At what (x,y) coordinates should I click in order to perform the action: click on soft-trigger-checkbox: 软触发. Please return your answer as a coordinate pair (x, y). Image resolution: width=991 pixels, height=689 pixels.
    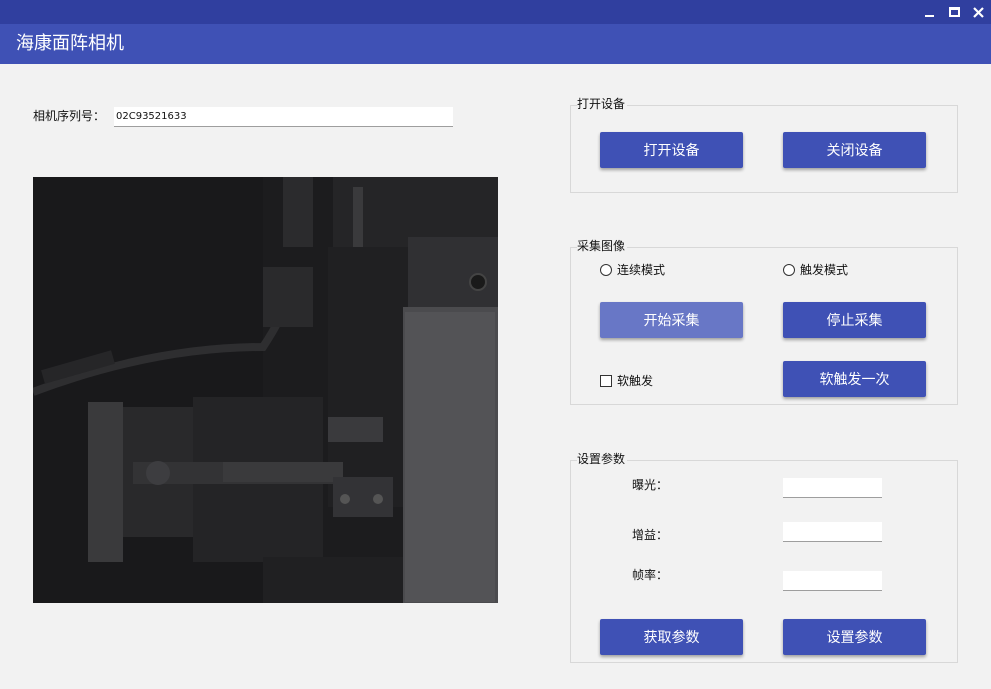
    Looking at the image, I should click on (626, 380).